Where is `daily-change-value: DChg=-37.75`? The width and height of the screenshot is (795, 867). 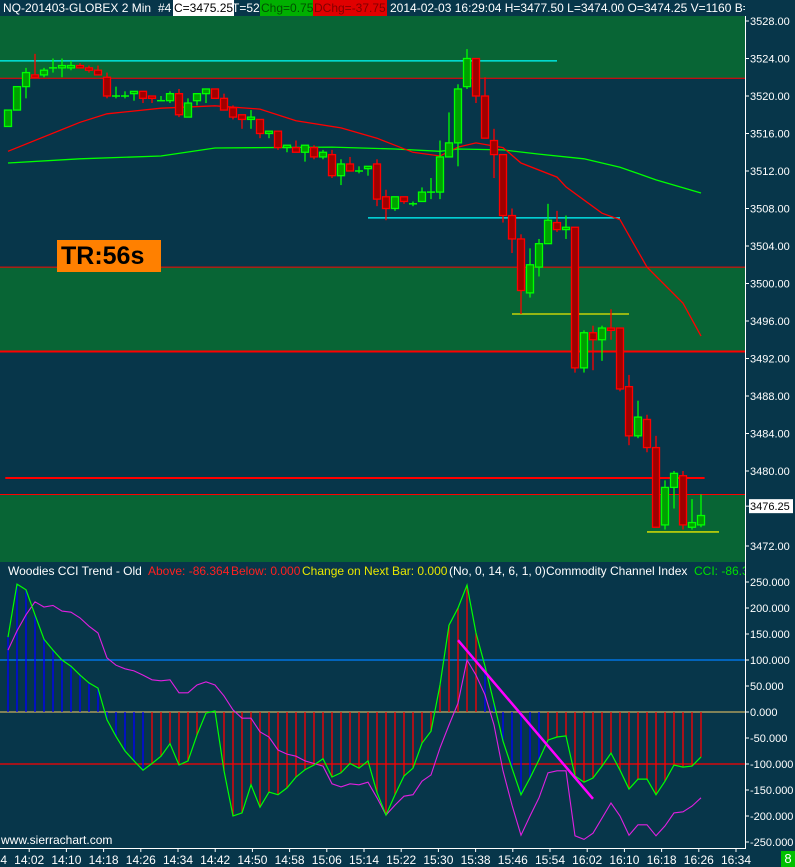
daily-change-value: DChg=-37.75 is located at coordinates (350, 8).